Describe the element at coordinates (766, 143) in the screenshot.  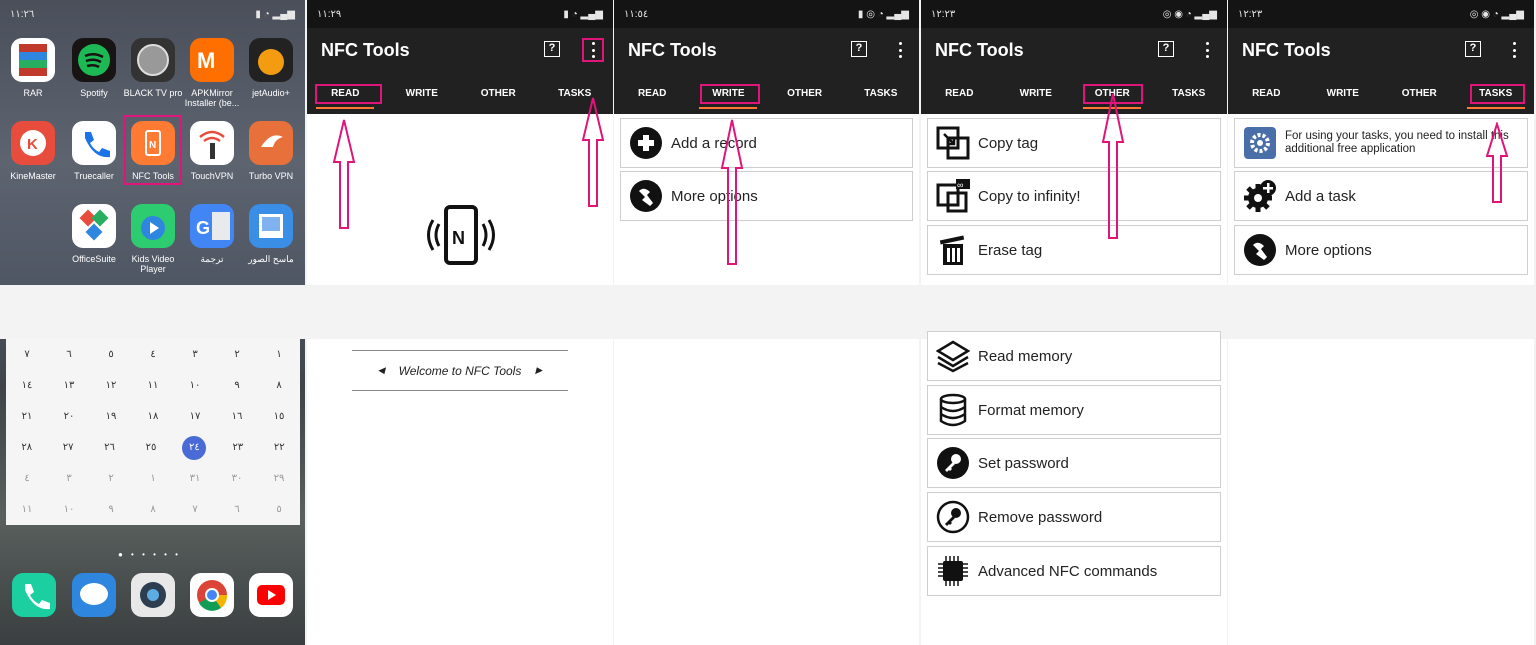
I see `add-record-item: Add a record` at that location.